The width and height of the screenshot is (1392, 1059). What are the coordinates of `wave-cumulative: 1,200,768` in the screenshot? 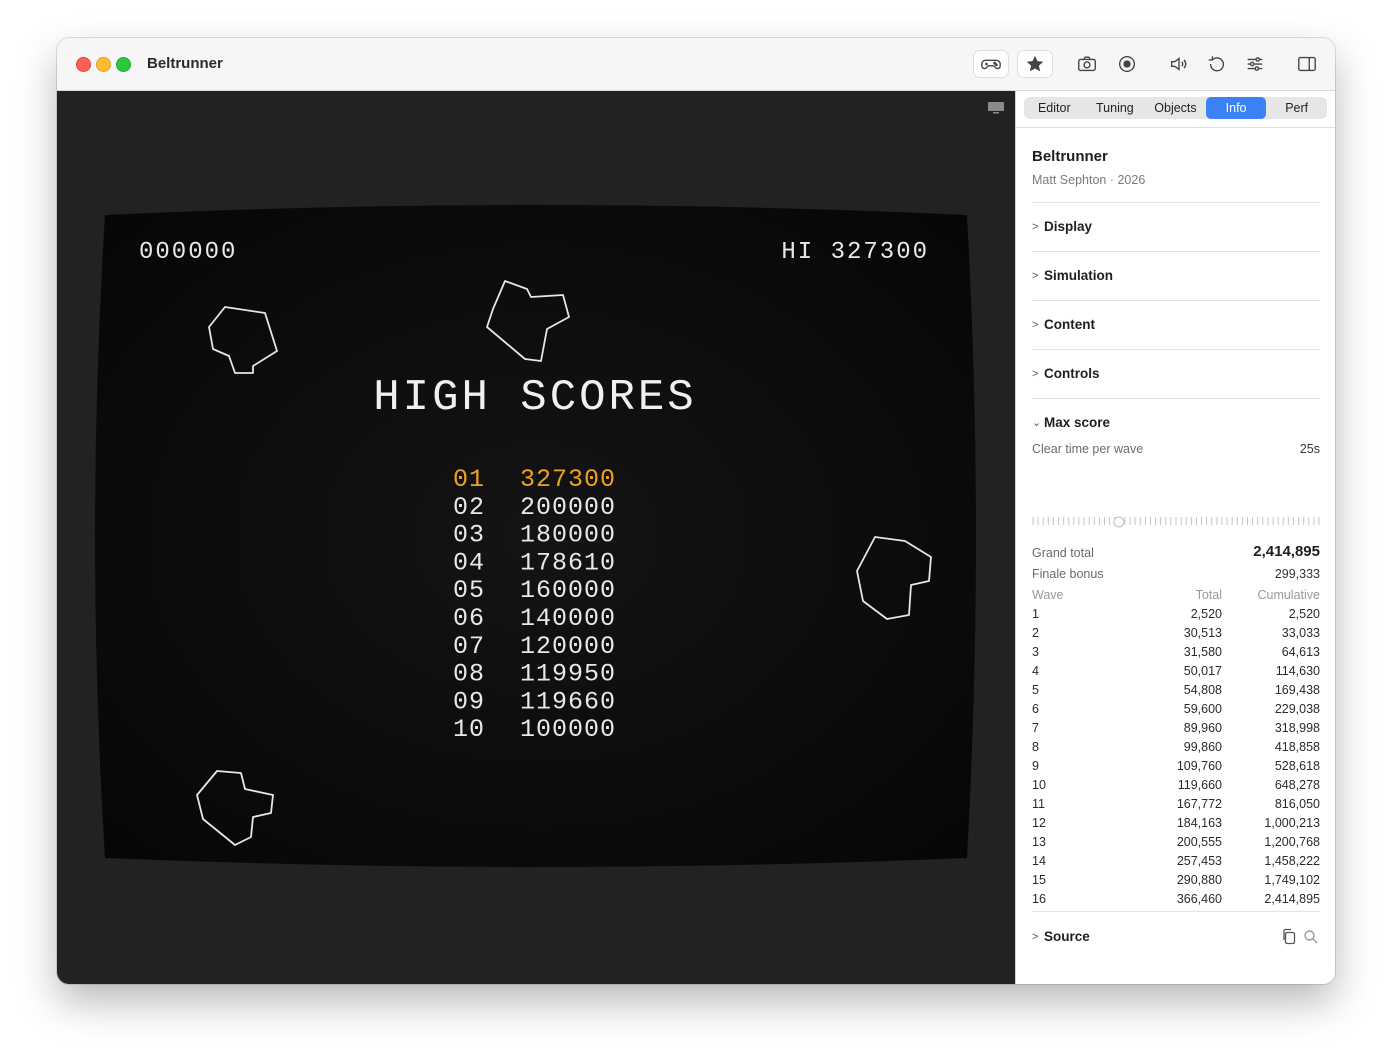 It's located at (1292, 842).